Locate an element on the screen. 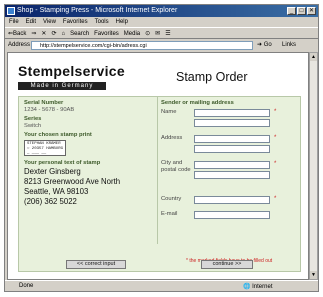 This screenshot has height=297, width=323. name-label: Name is located at coordinates (169, 112).